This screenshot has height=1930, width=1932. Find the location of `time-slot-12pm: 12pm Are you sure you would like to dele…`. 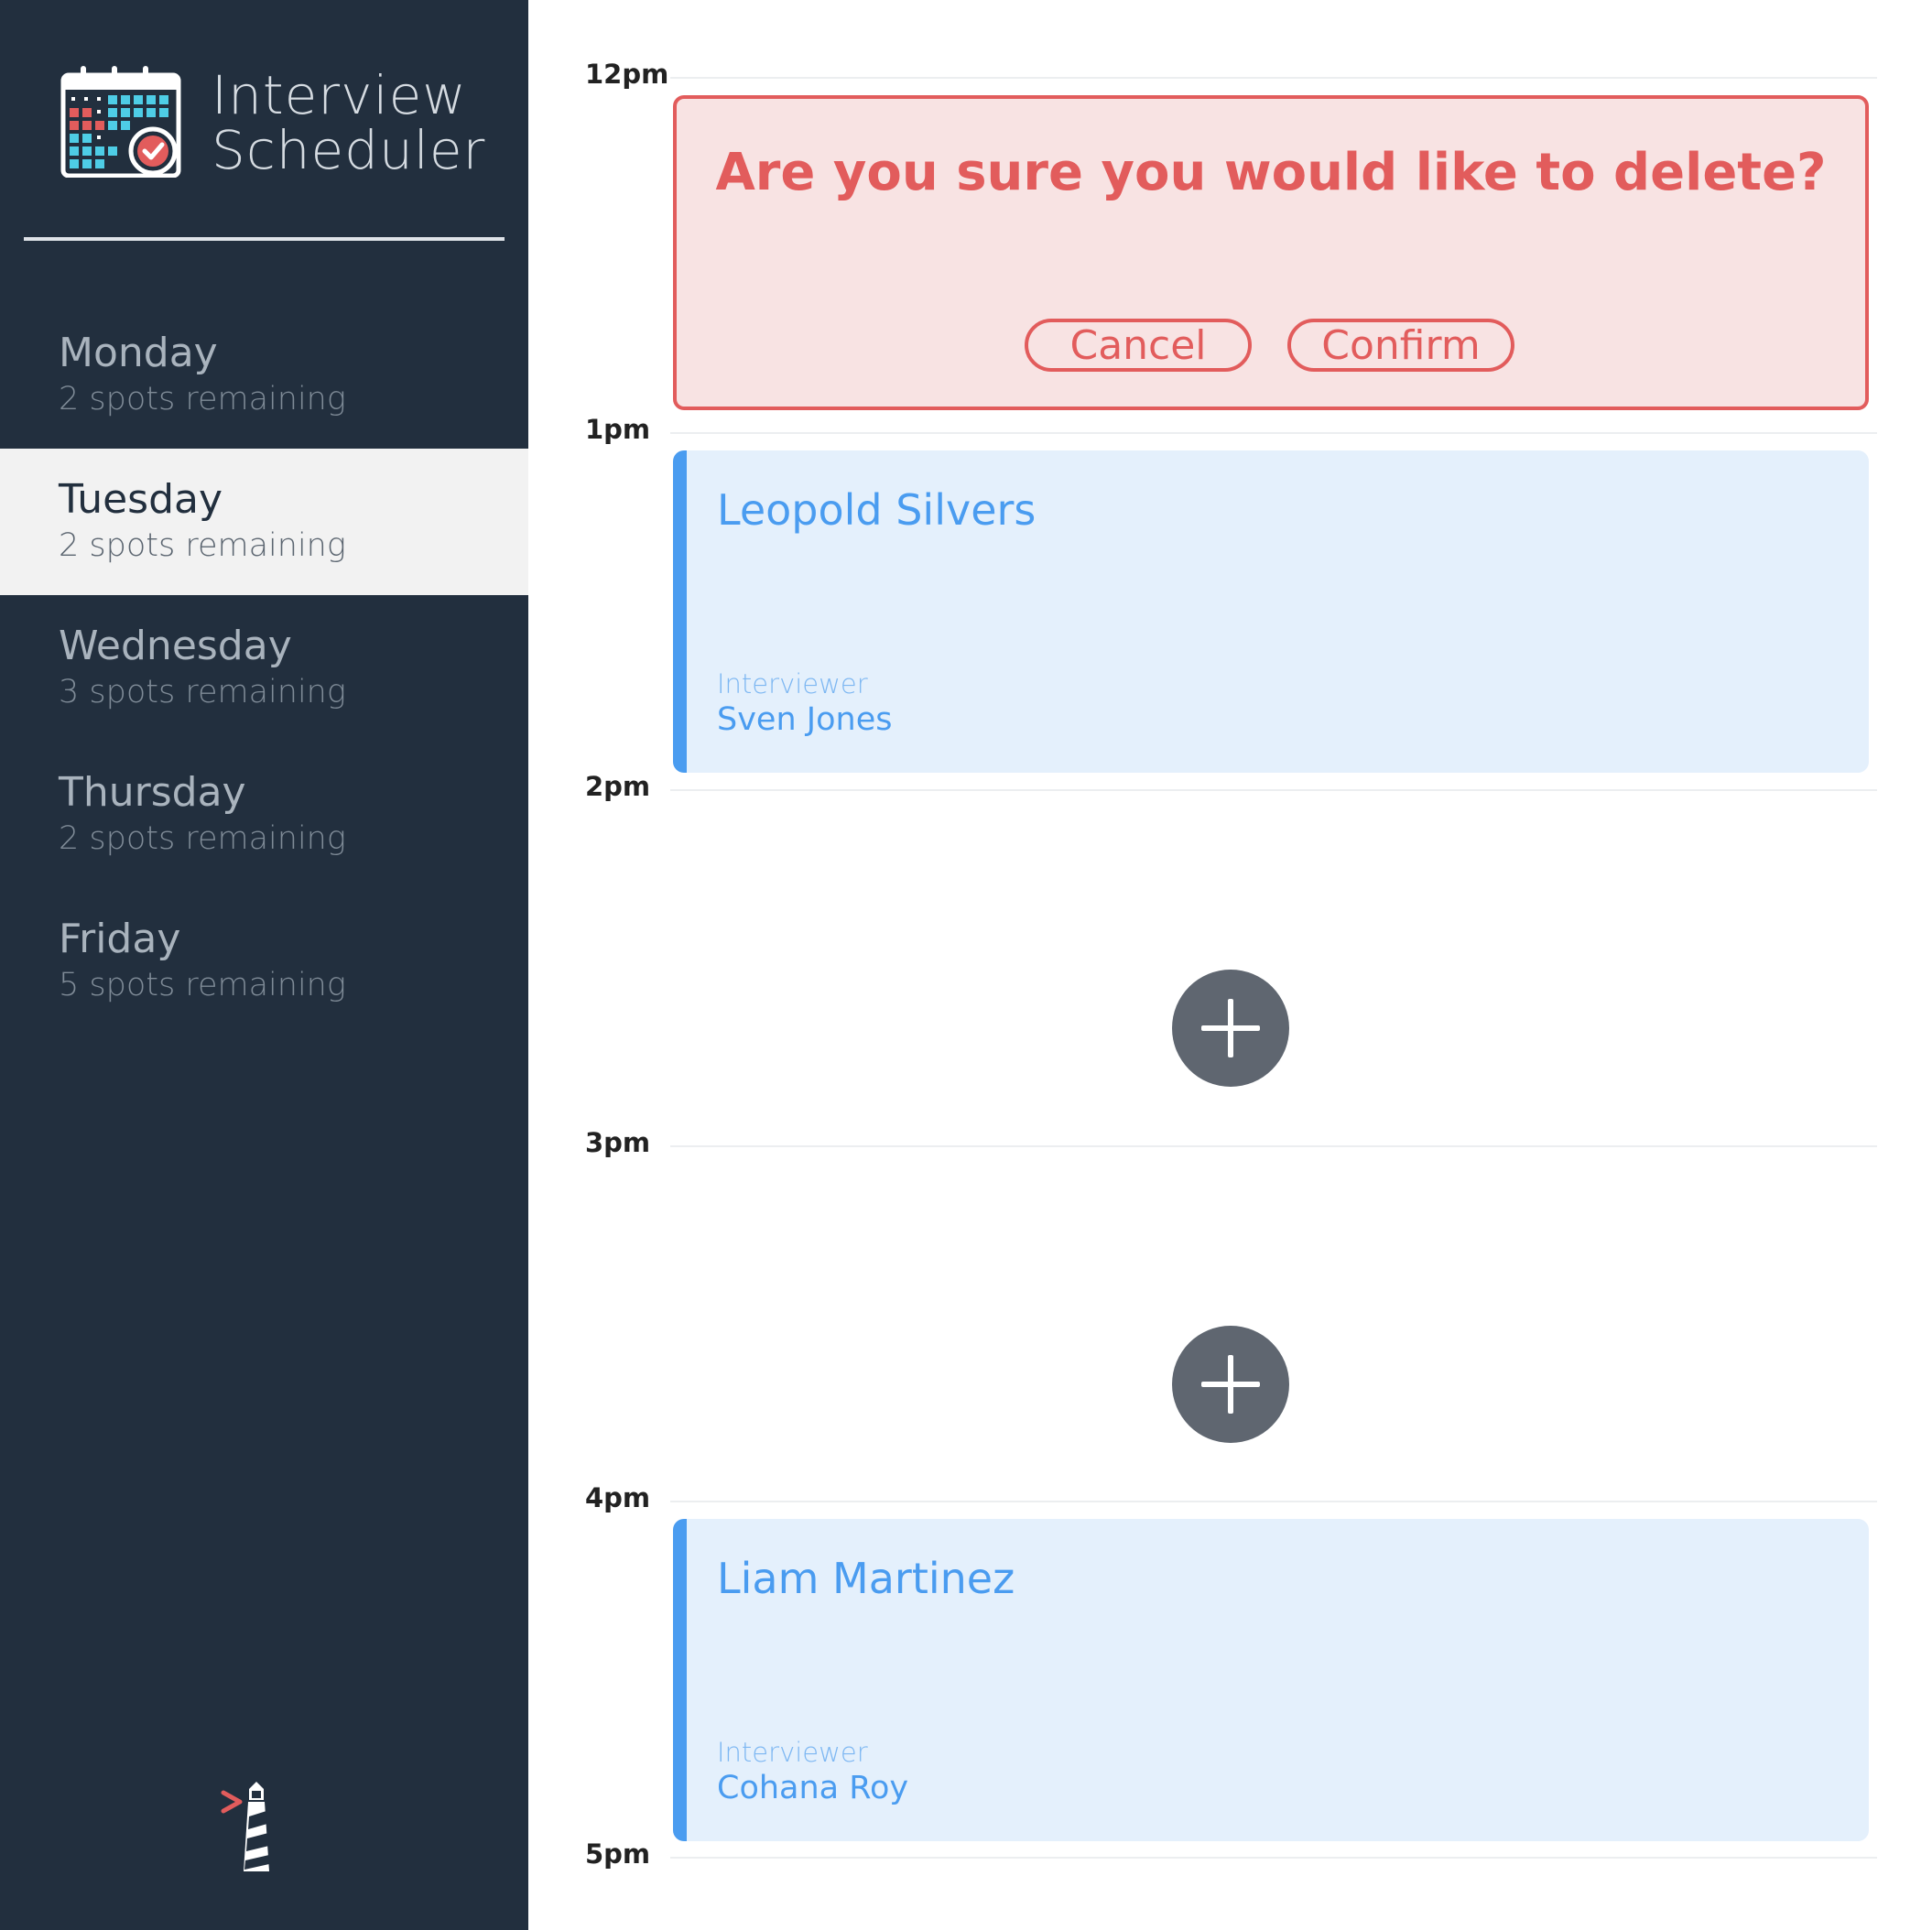

time-slot-12pm: 12pm Are you sure you would like to dele… is located at coordinates (1230, 245).